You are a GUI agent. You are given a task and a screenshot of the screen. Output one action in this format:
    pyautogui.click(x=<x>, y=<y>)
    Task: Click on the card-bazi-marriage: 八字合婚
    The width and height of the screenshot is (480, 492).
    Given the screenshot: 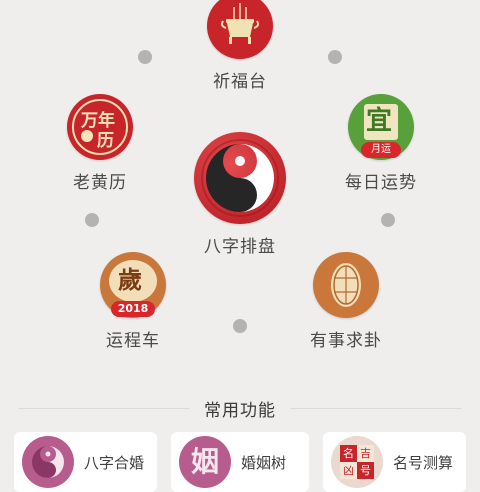 What is the action you would take?
    pyautogui.click(x=85, y=462)
    